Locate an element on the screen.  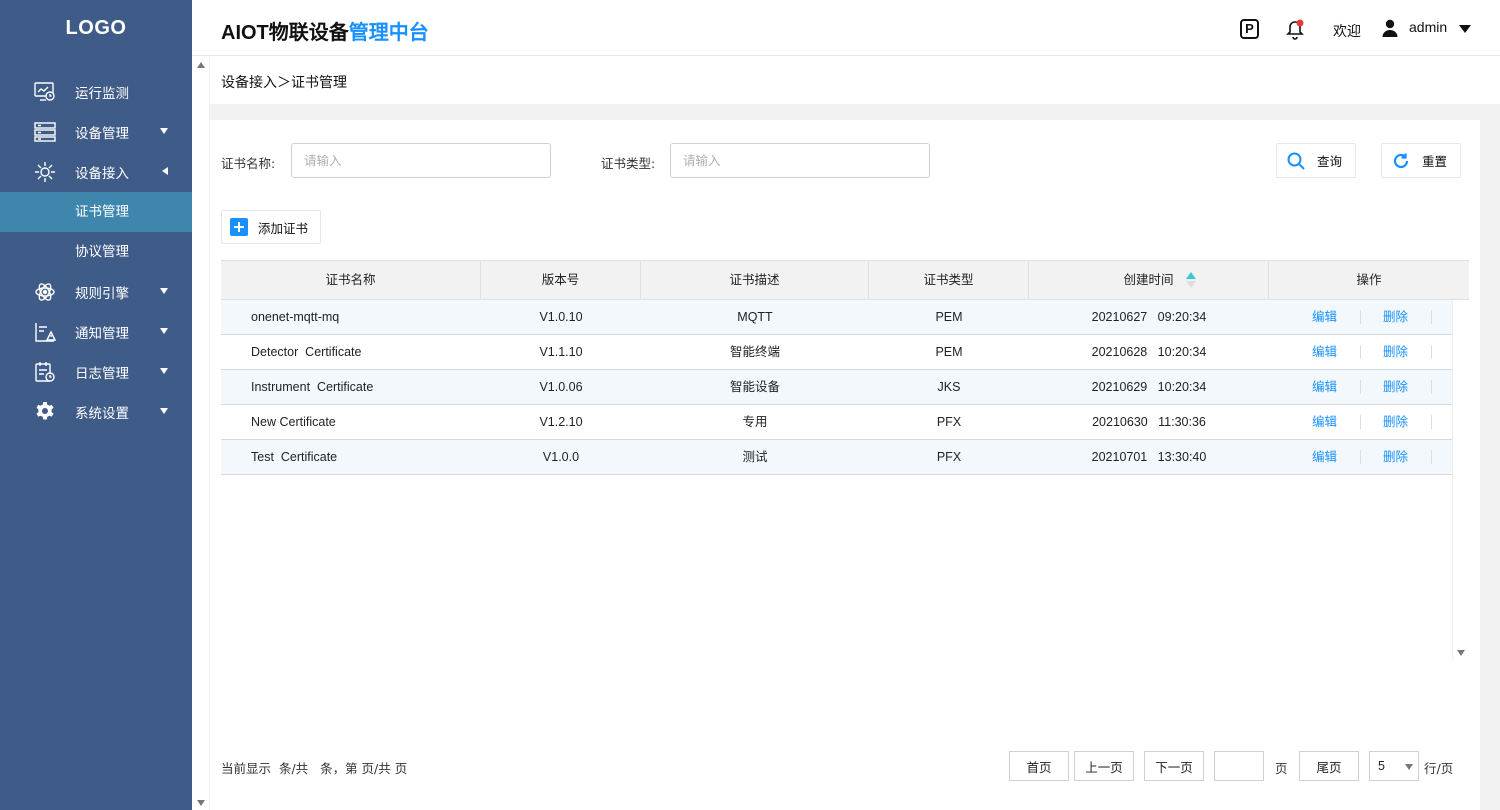
column-header-version: 版本号 is located at coordinates (561, 280).